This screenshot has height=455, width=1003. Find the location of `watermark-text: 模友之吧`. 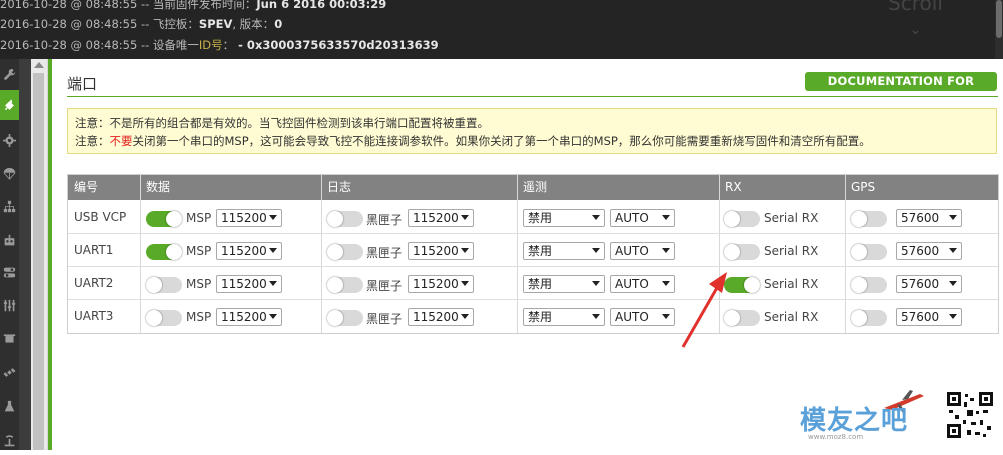

watermark-text: 模友之吧 is located at coordinates (854, 421).